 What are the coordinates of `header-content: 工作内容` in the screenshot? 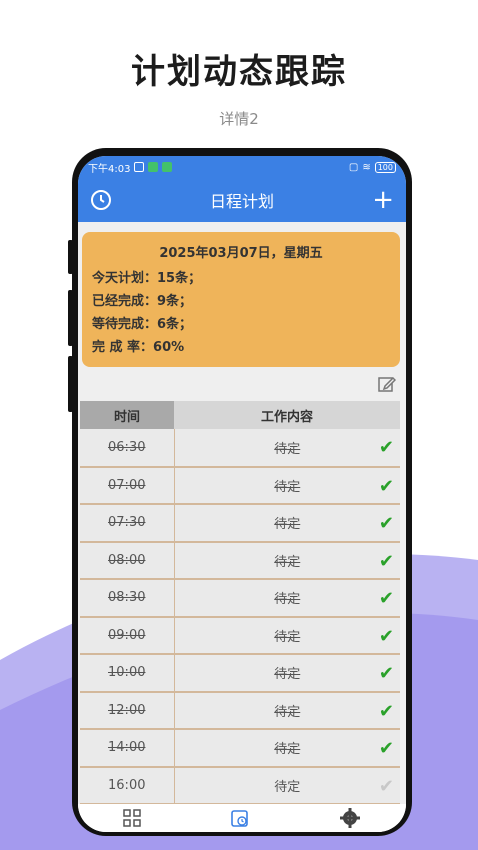 It's located at (287, 415).